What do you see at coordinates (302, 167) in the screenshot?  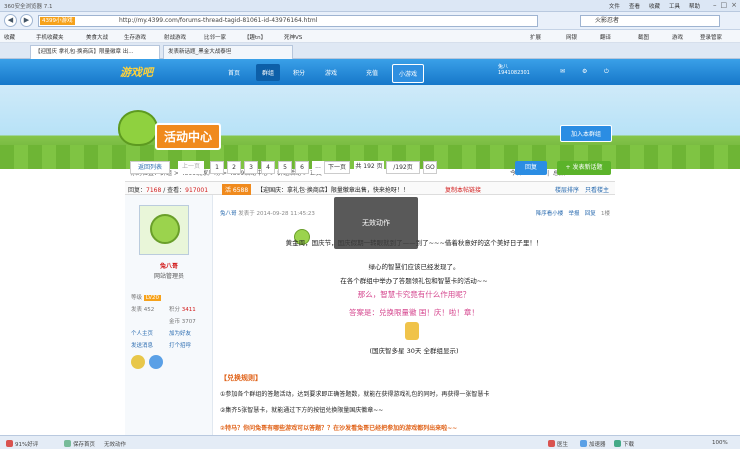 I see `page-6: 6` at bounding box center [302, 167].